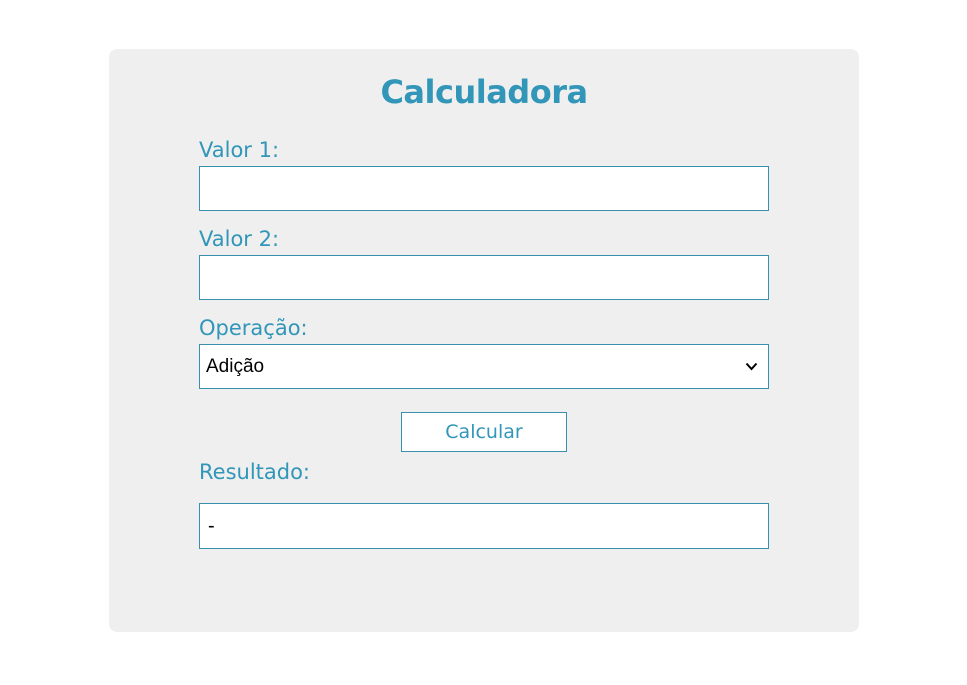 The height and width of the screenshot is (685, 967). I want to click on page-title: Calculadora, so click(484, 92).